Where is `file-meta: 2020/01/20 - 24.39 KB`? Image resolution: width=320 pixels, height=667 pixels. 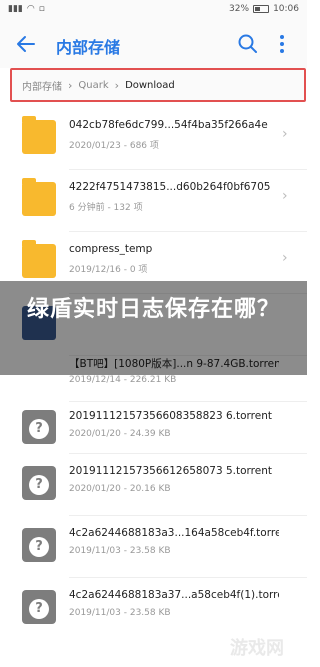
file-meta: 2020/01/20 - 24.39 KB is located at coordinates (120, 434).